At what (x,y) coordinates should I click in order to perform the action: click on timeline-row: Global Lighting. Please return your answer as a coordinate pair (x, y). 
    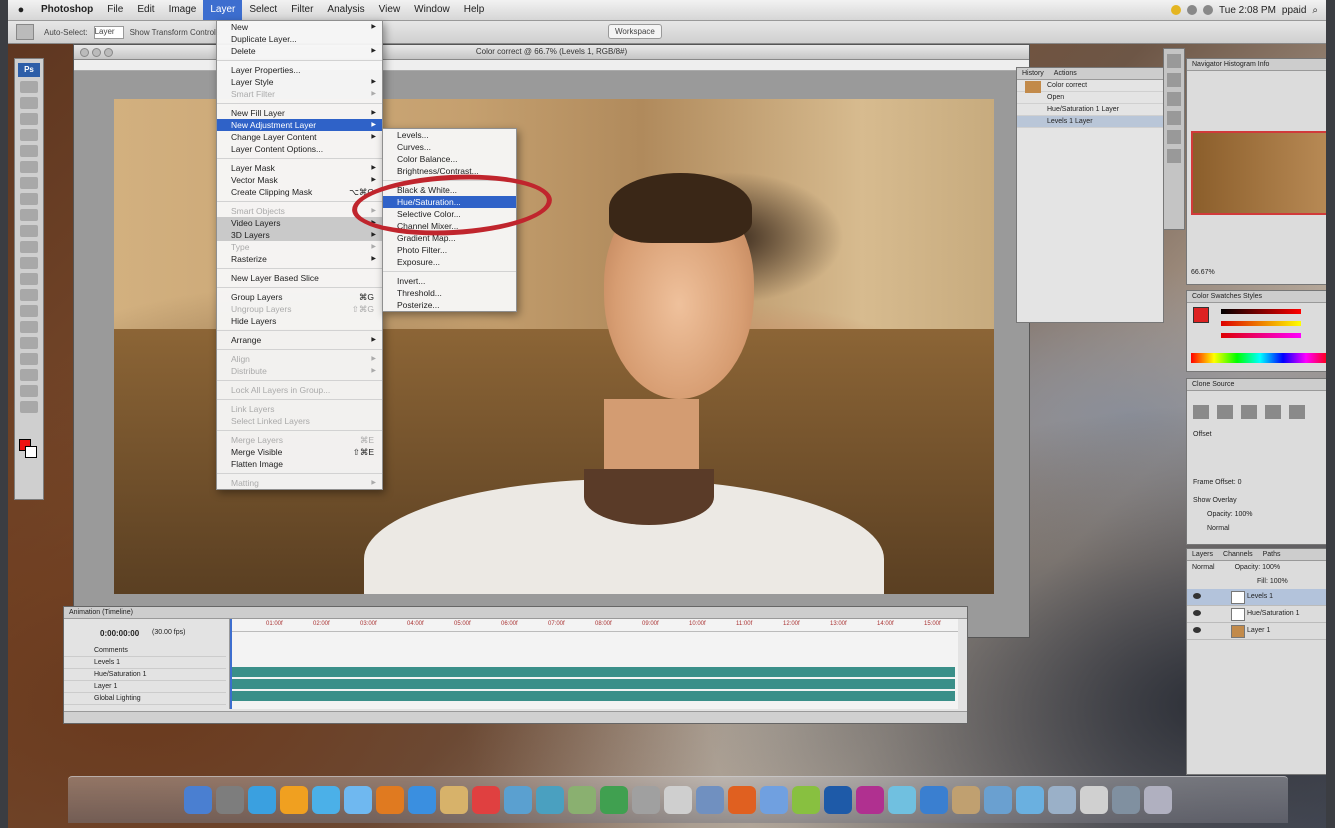
    Looking at the image, I should click on (145, 699).